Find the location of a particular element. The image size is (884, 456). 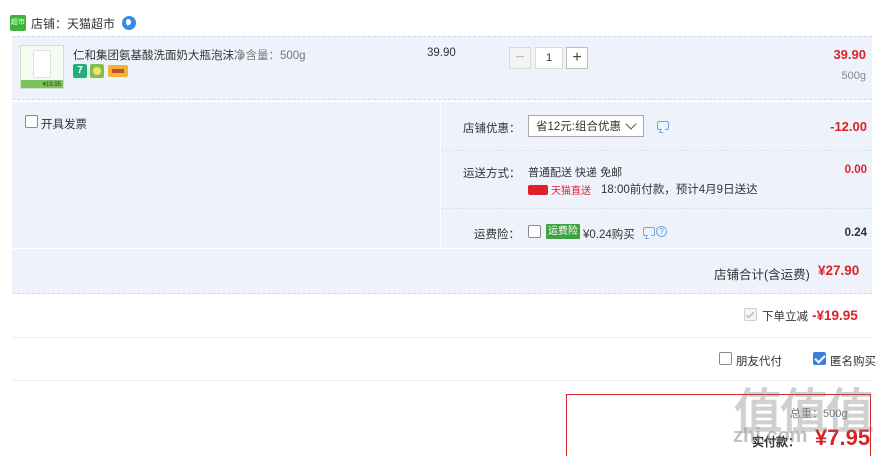

chevron-down-icon is located at coordinates (631, 124).